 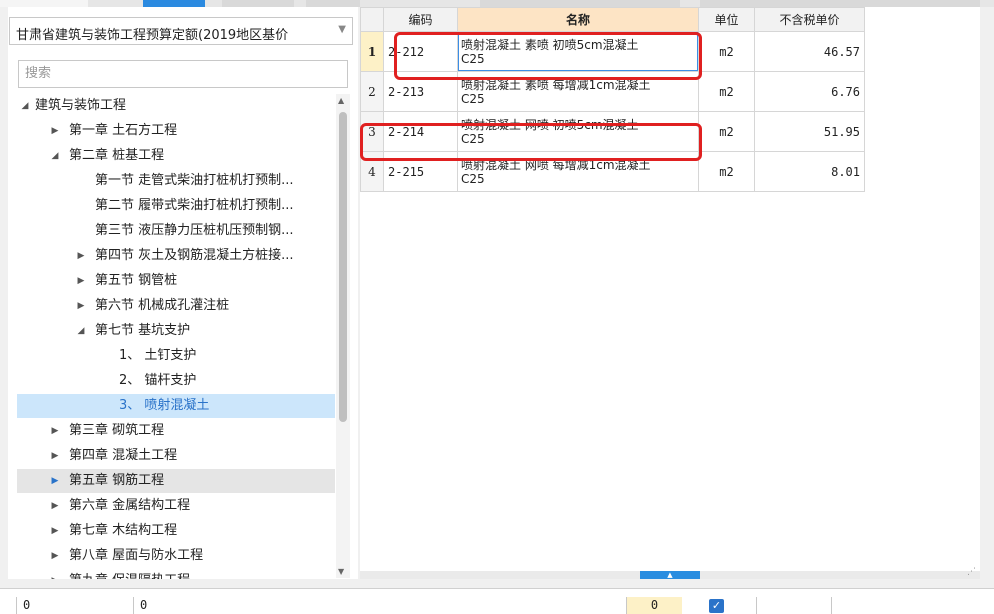 I want to click on name-cell: 喷射混凝土 网喷 初喷5cm混凝土 C25, so click(x=578, y=131).